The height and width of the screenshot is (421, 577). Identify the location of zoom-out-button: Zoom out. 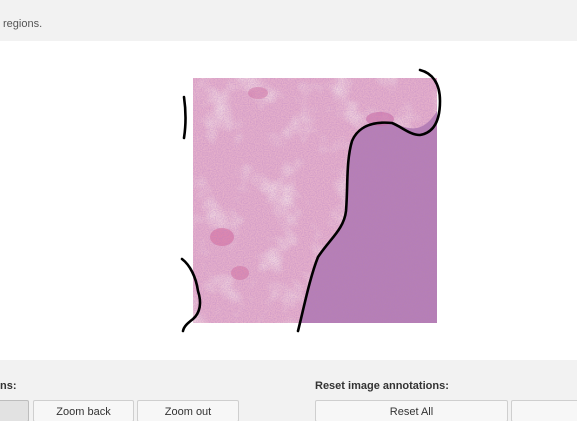
(188, 410).